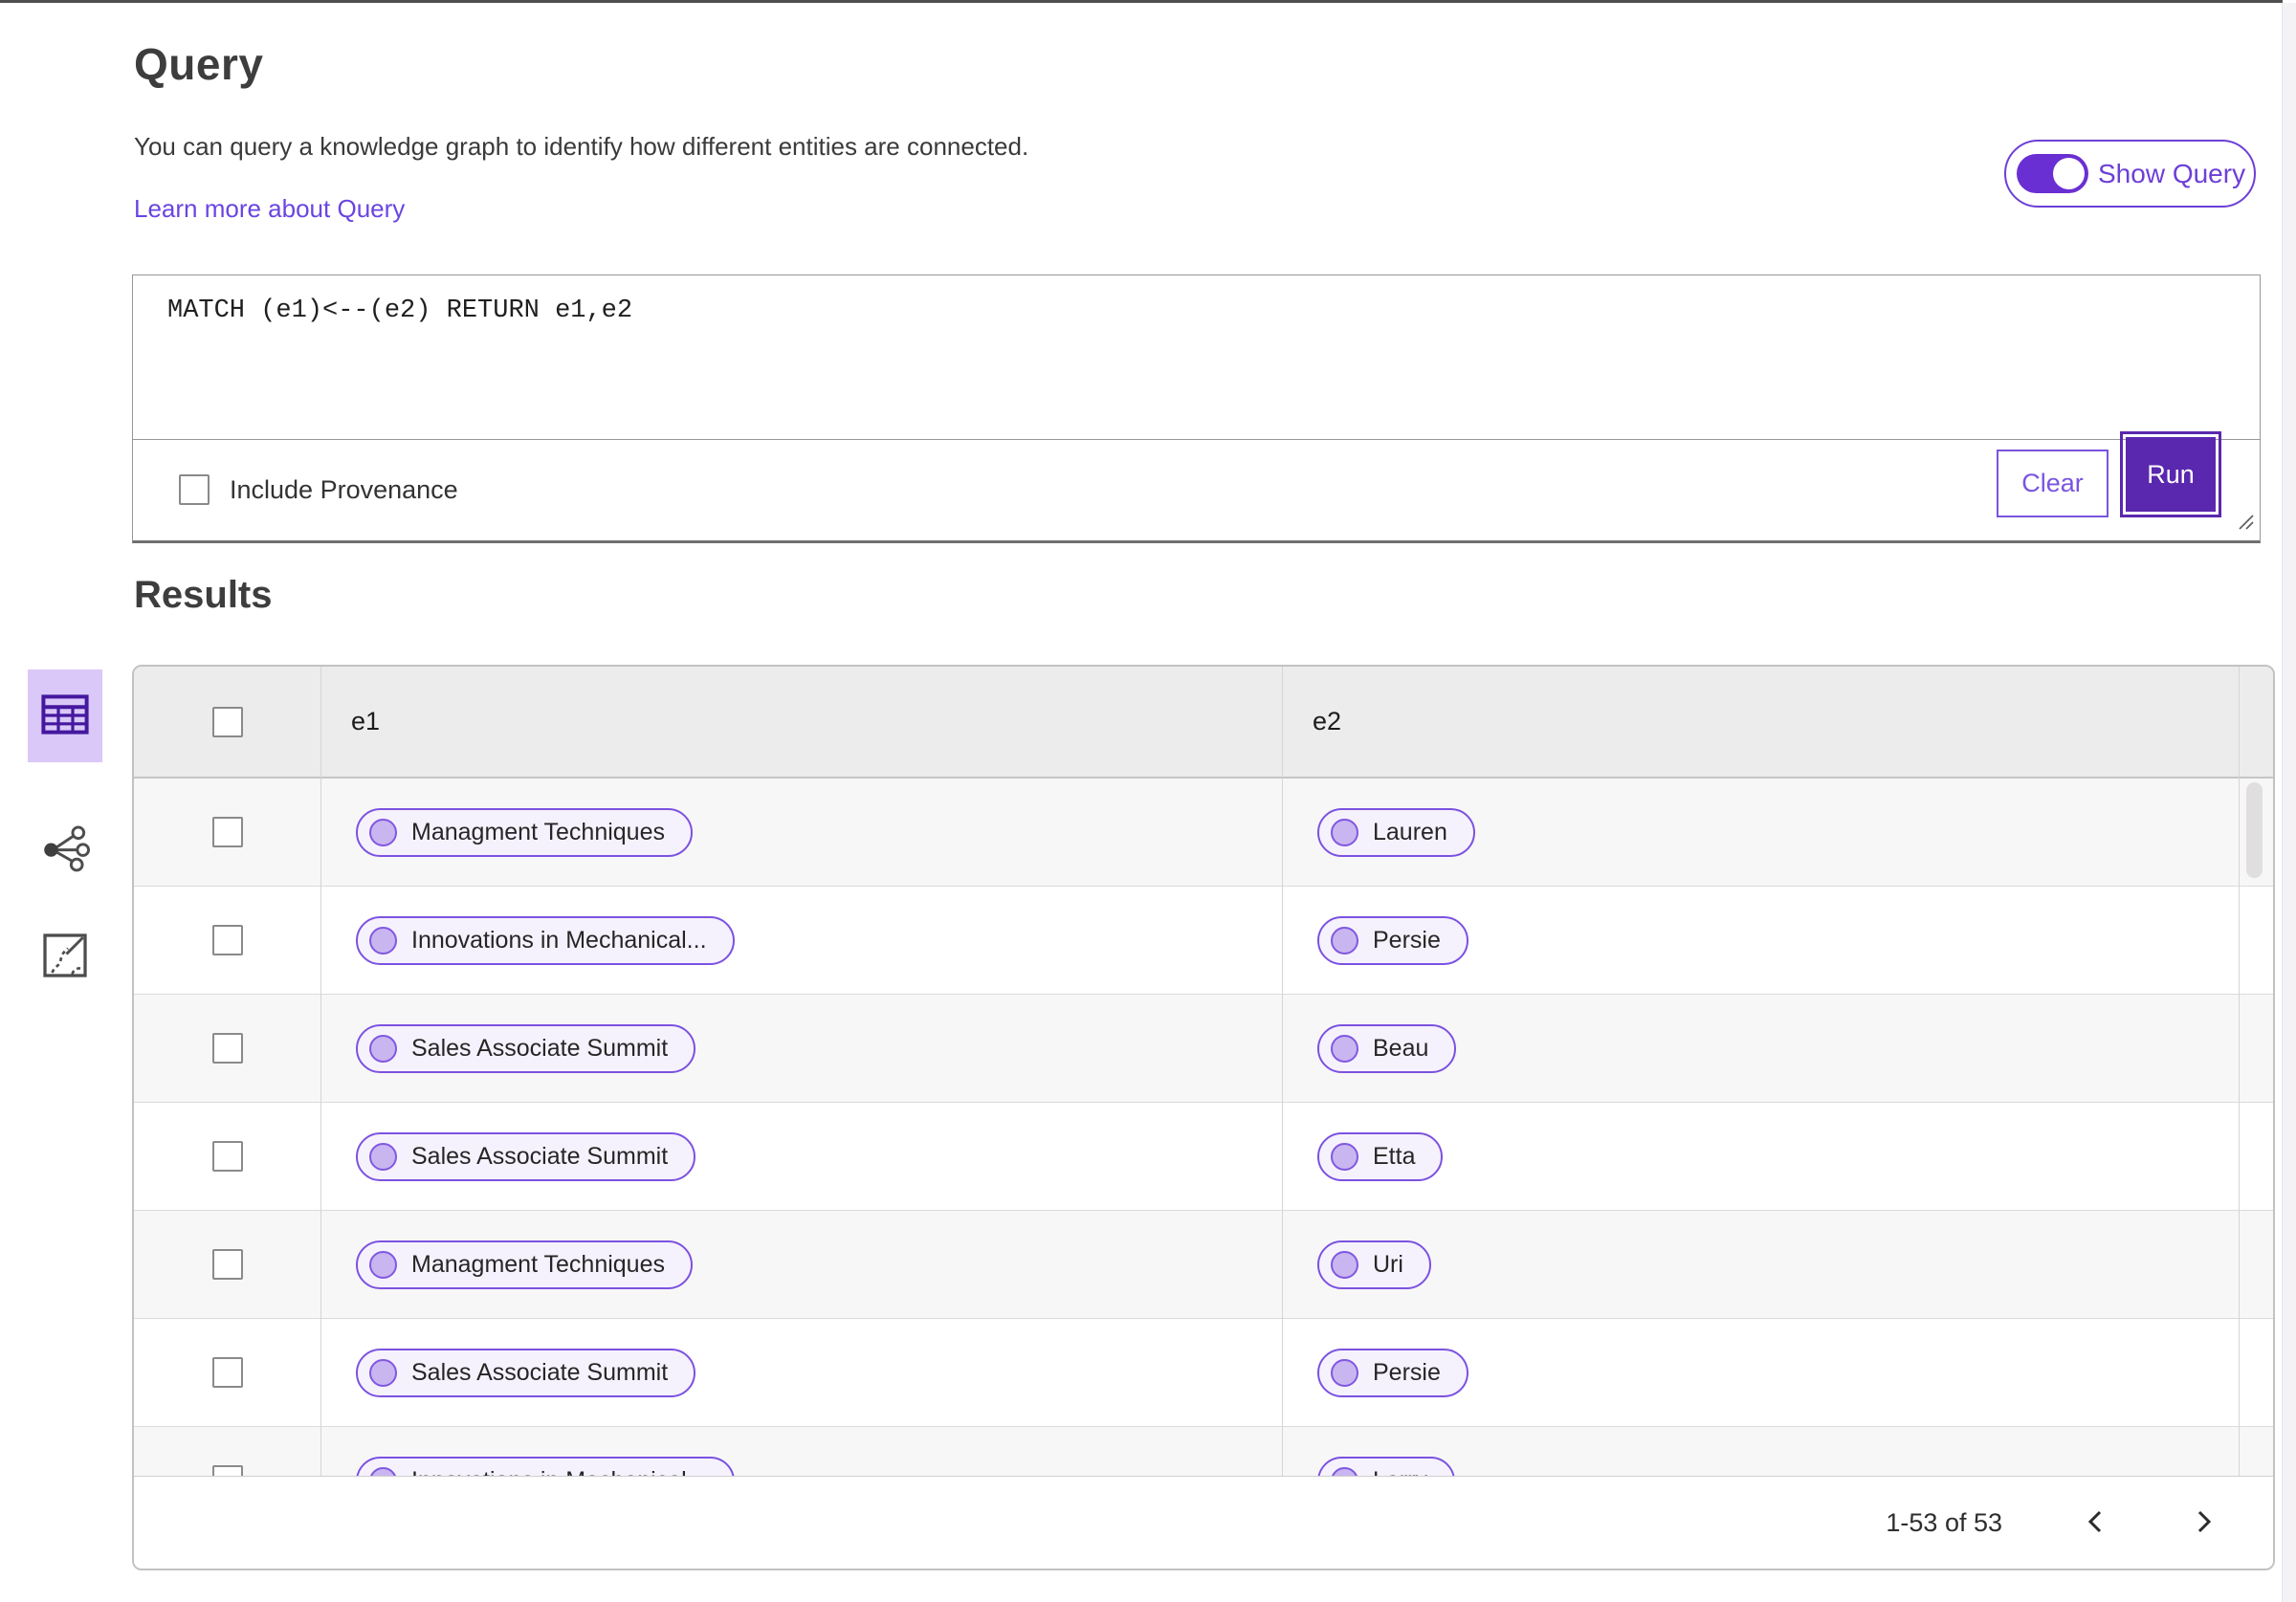  What do you see at coordinates (1394, 1156) in the screenshot?
I see `pill-label: Etta` at bounding box center [1394, 1156].